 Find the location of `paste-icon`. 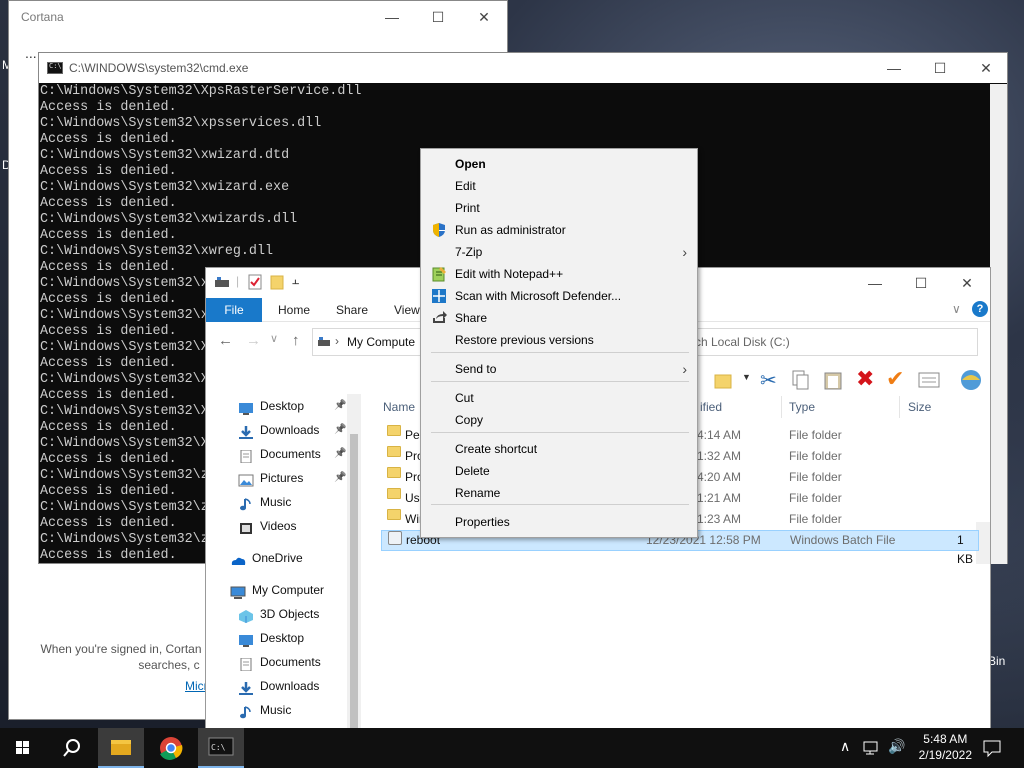

paste-icon is located at coordinates (833, 380).